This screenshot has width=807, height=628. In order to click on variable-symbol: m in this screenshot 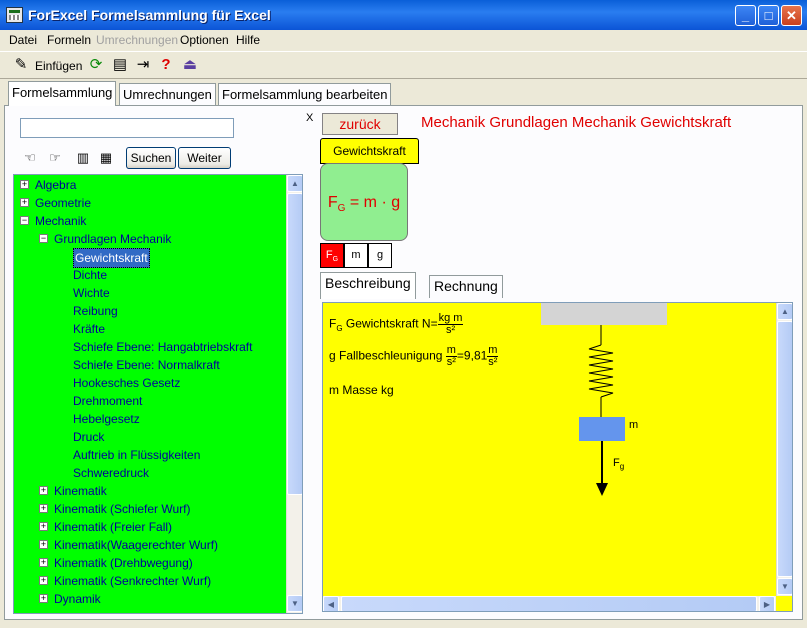, I will do `click(356, 255)`.